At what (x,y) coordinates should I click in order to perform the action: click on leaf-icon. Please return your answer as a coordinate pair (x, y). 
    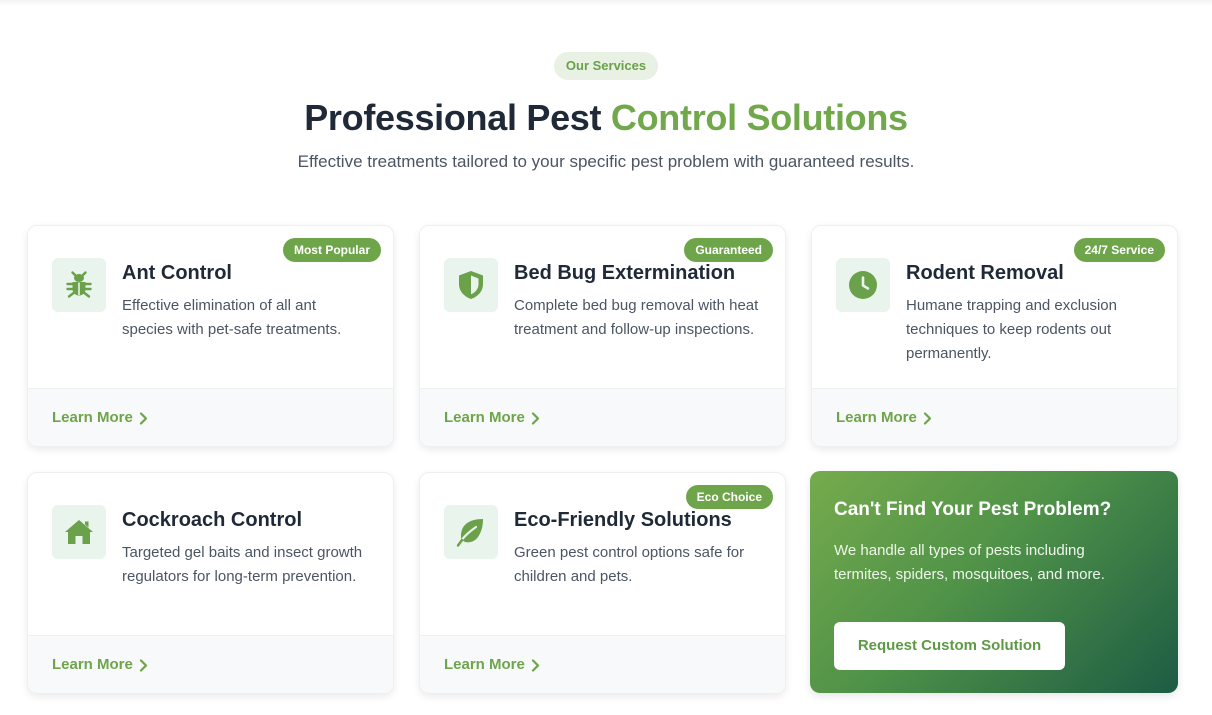
    Looking at the image, I should click on (469, 533).